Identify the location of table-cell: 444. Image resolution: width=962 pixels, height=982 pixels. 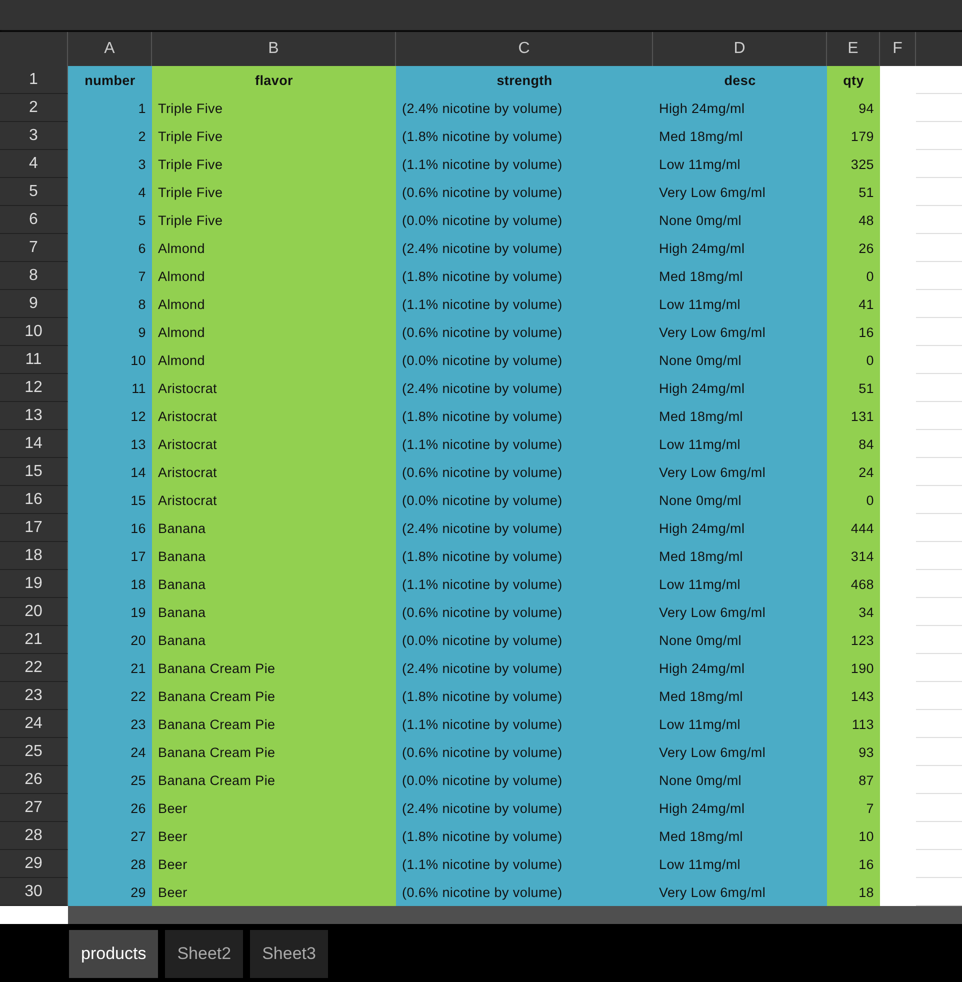
(853, 528).